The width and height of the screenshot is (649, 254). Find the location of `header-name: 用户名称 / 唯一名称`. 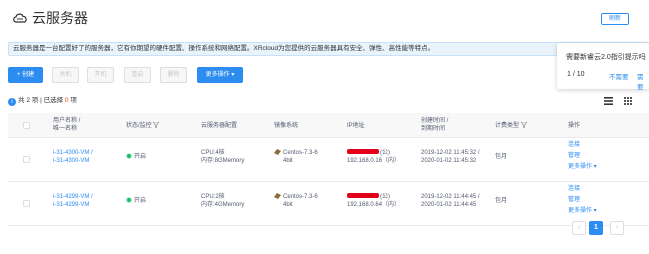

header-name: 用户名称 / 唯一名称 is located at coordinates (67, 125).